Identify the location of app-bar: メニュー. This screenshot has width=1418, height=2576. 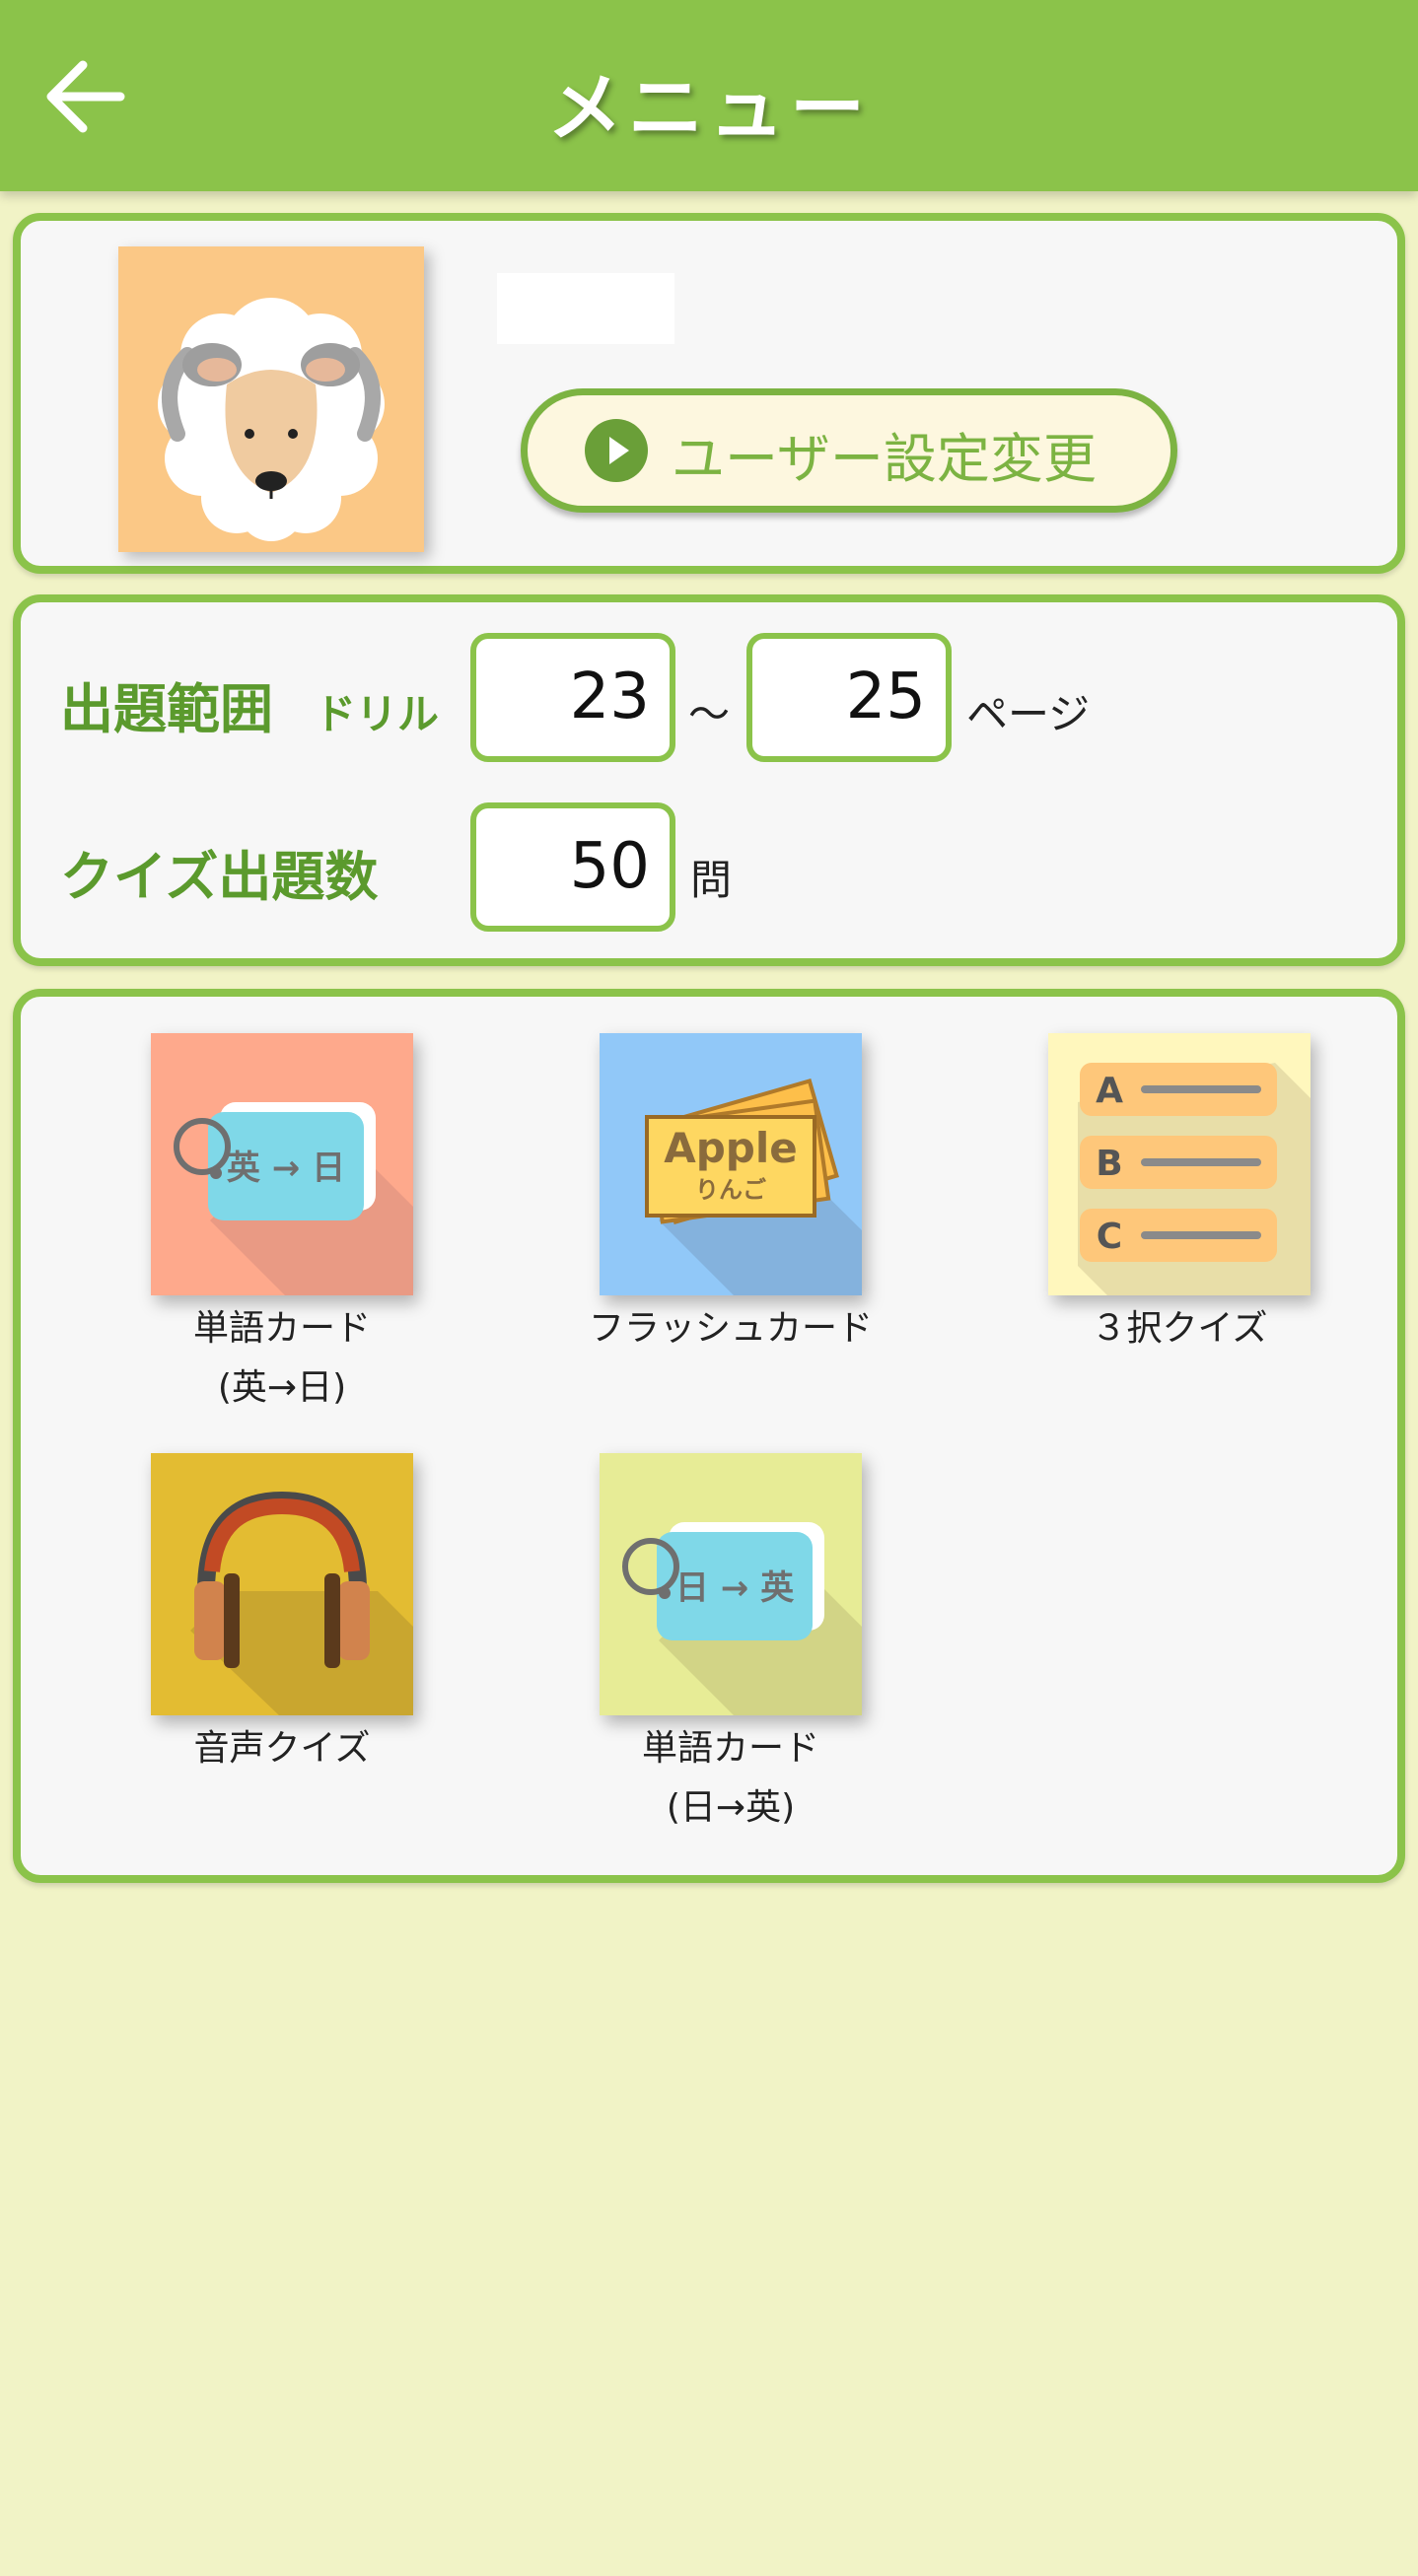
(709, 96).